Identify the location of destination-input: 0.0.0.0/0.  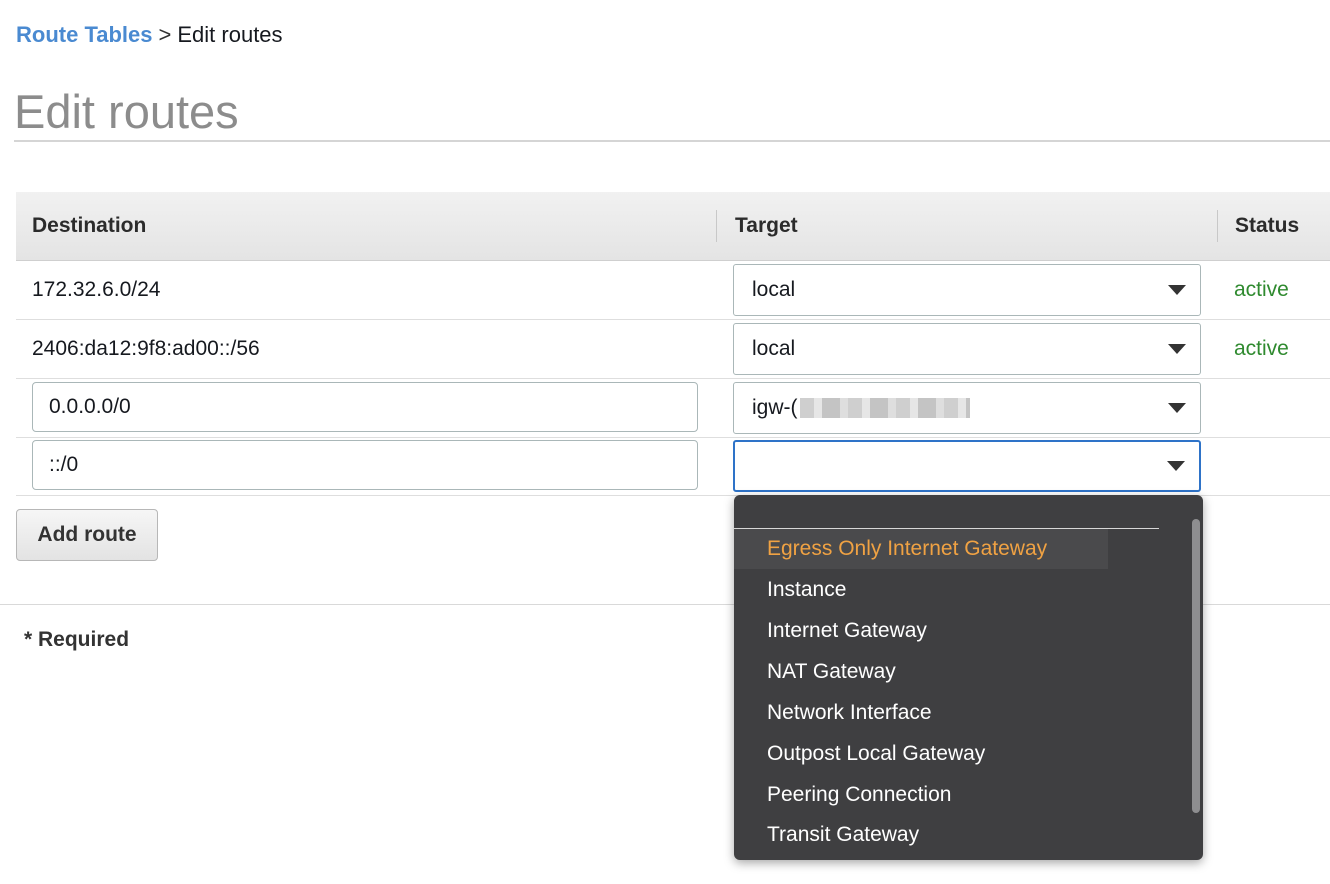
(365, 407).